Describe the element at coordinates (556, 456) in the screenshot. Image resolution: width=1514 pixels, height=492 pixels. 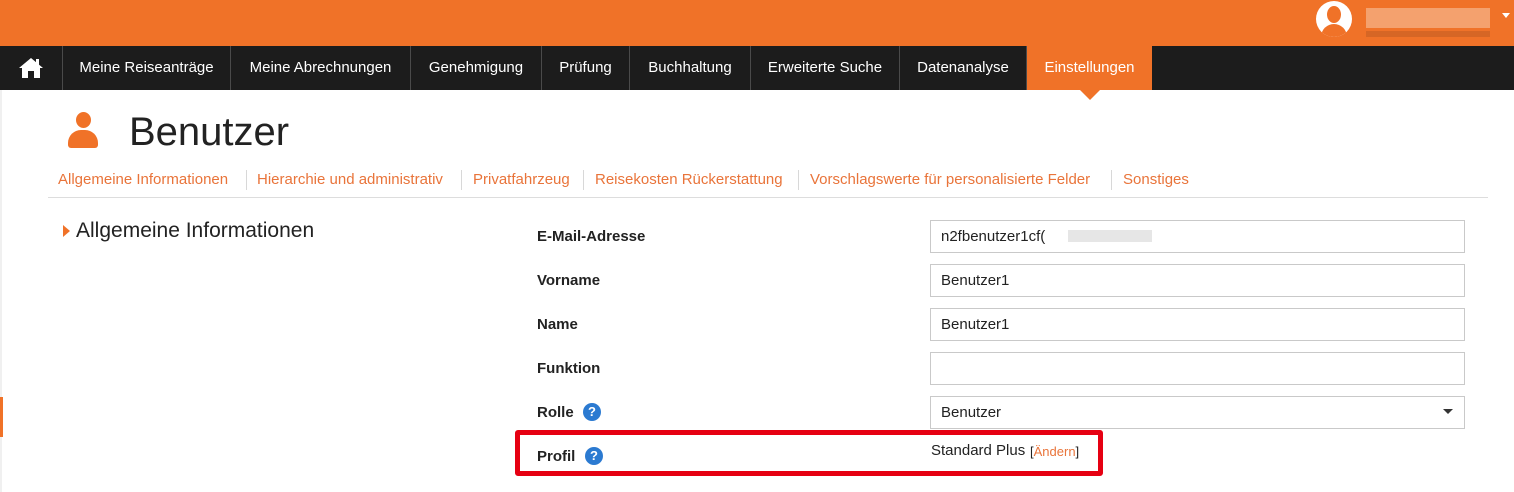
I see `profil-label: Profil` at that location.